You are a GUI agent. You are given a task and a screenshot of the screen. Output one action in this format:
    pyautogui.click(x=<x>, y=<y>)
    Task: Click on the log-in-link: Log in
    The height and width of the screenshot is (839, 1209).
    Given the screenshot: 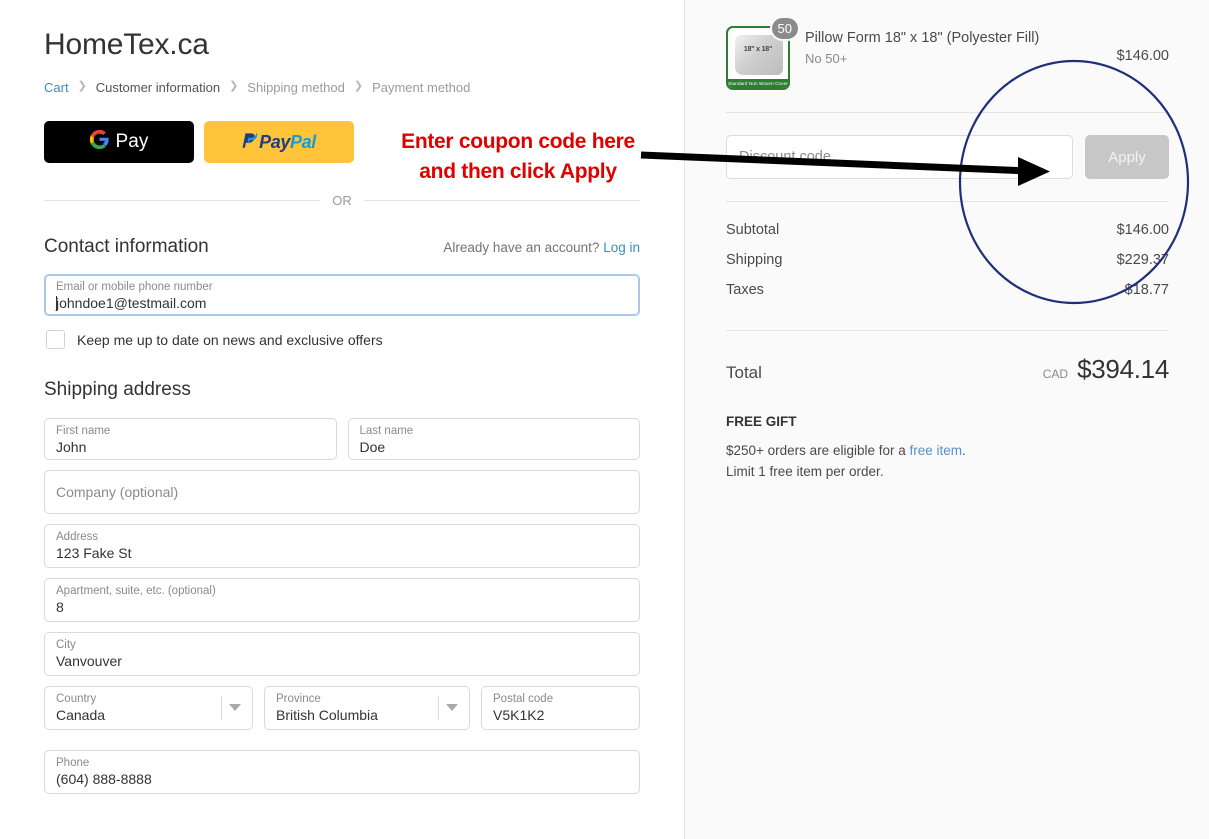 What is the action you would take?
    pyautogui.click(x=621, y=247)
    